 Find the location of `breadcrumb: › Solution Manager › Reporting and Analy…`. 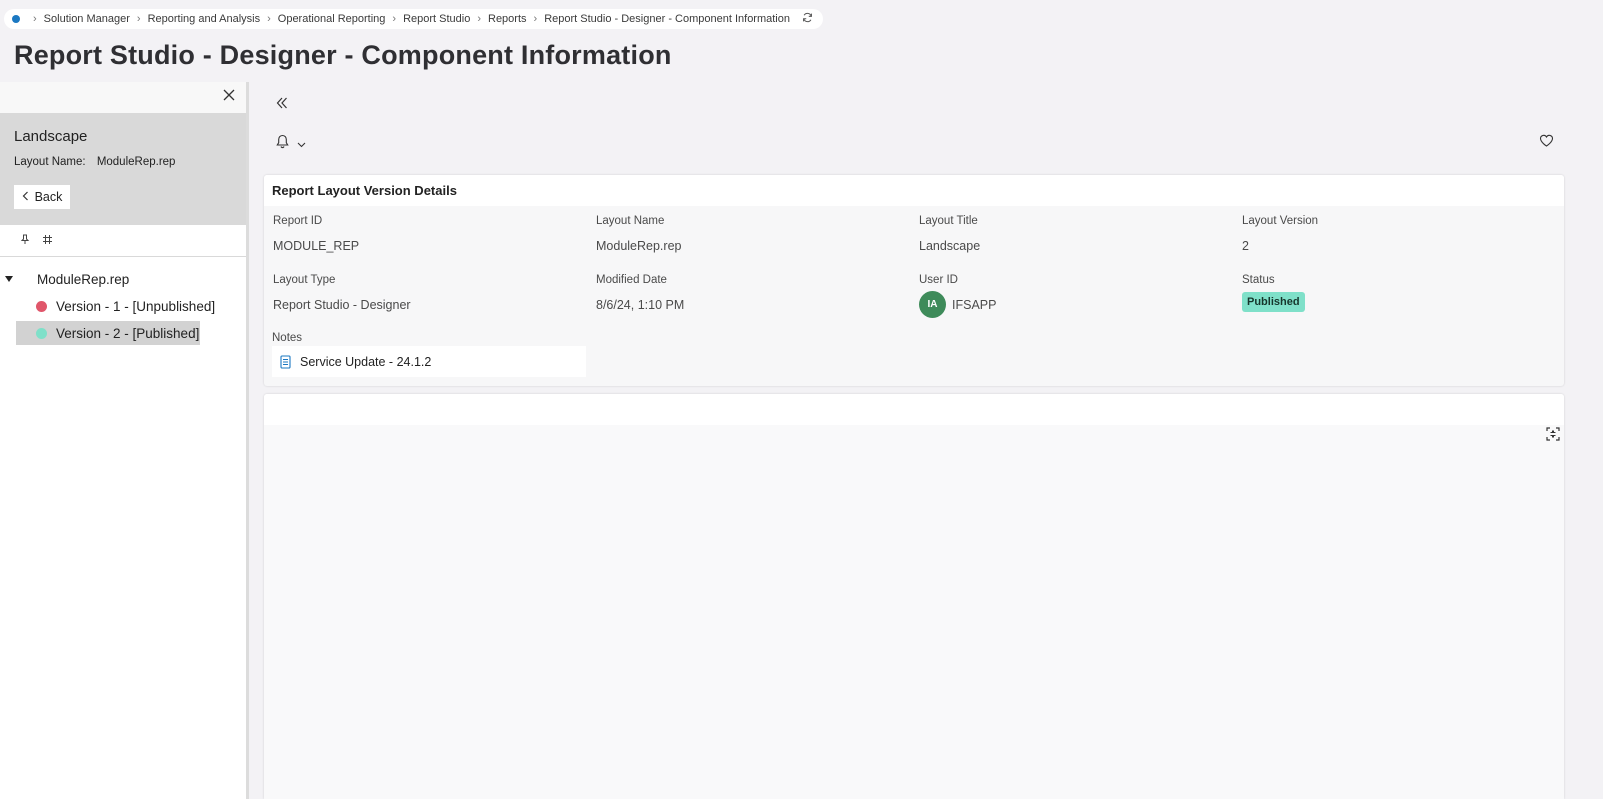

breadcrumb: › Solution Manager › Reporting and Analy… is located at coordinates (413, 19).